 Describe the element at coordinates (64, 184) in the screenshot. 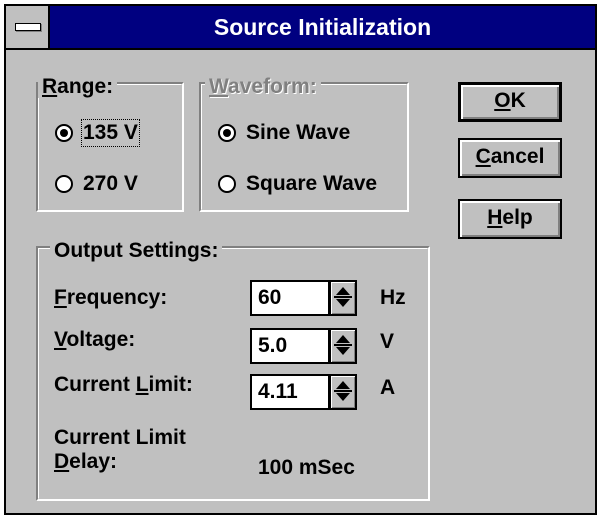

I see `radio-270v` at that location.